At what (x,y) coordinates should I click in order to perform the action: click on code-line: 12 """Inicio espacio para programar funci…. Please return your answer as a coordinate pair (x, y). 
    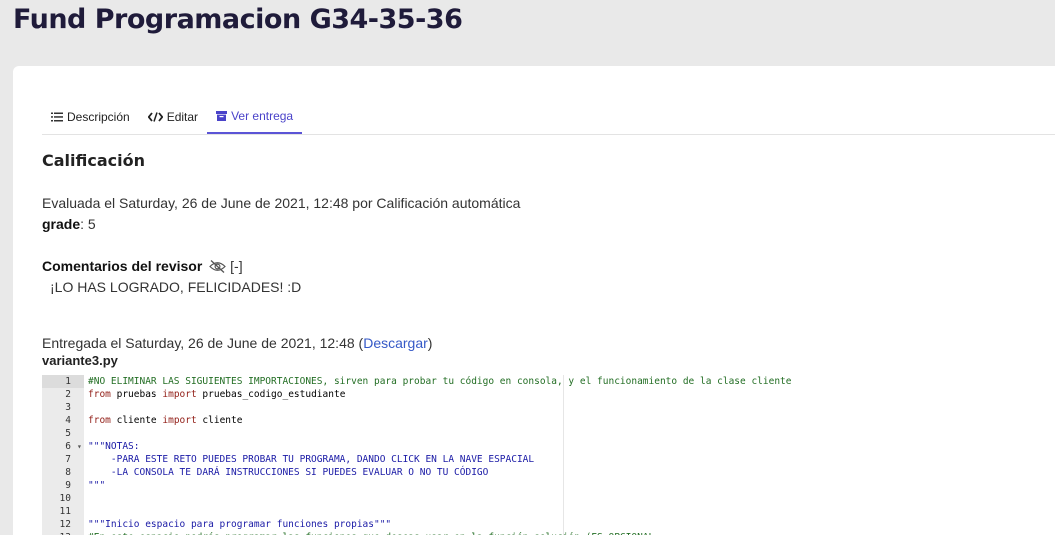
    Looking at the image, I should click on (548, 524).